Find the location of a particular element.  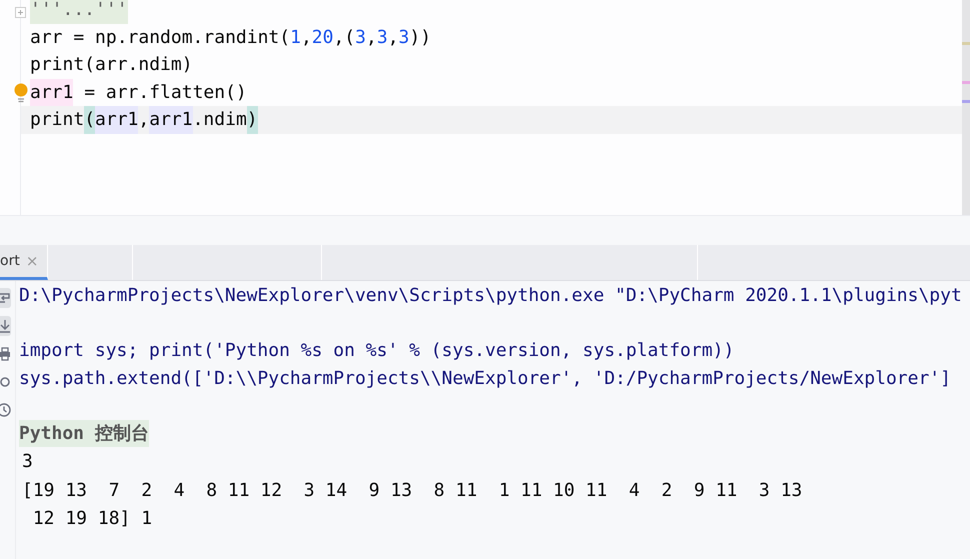

code-text: print is located at coordinates (57, 120).